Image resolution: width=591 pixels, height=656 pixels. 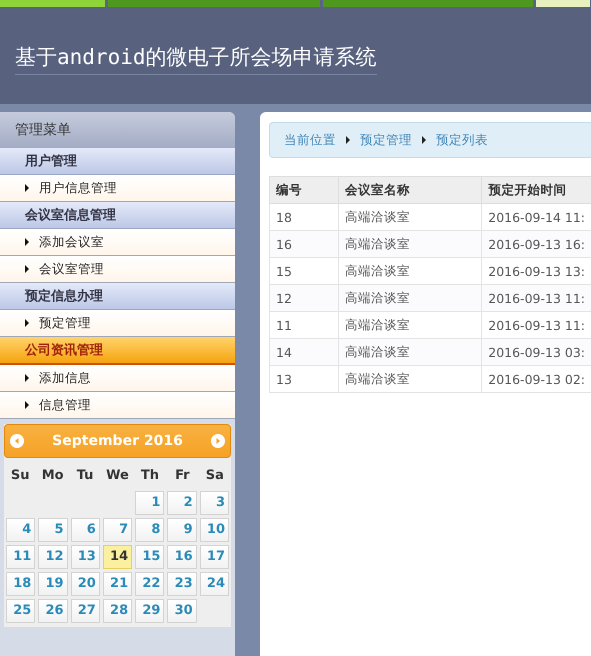 I want to click on menu-item: 信息管理, so click(x=117, y=405).